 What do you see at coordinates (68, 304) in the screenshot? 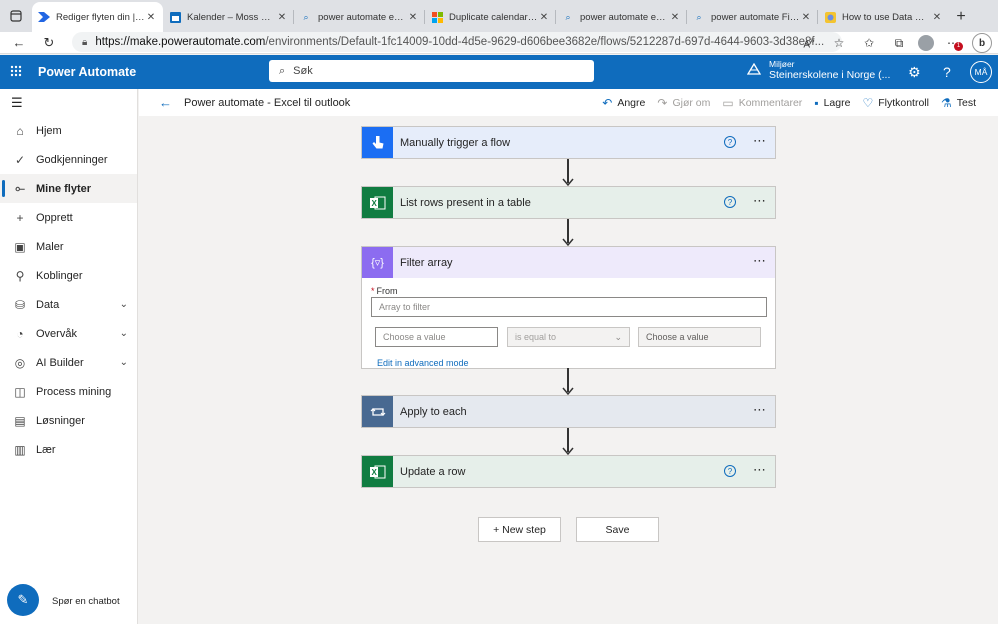
I see `sidebar-item-data: ⛁ Data ⌄` at bounding box center [68, 304].